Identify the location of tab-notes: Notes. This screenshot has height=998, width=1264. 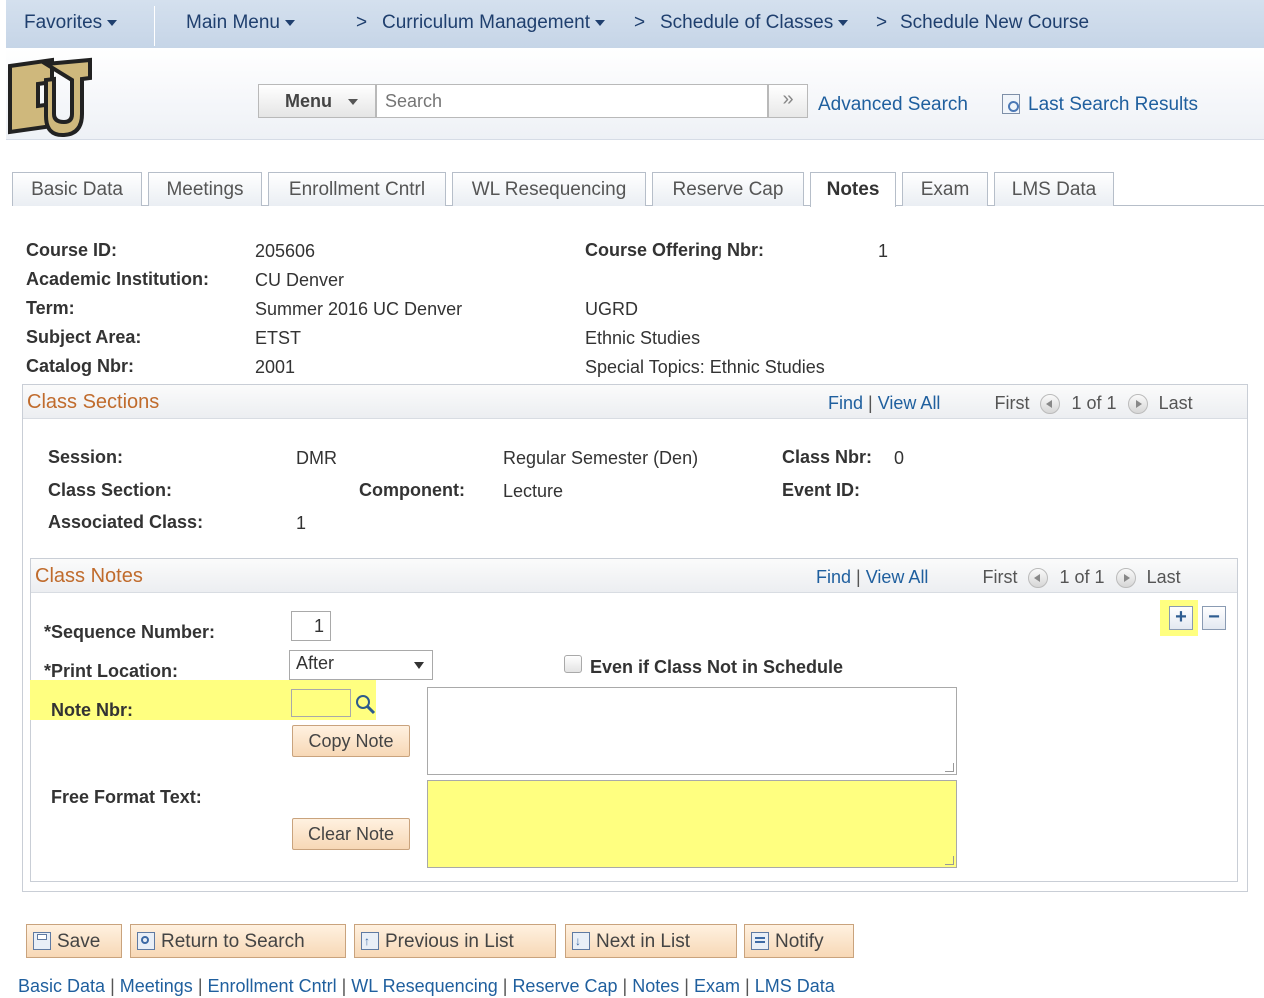
(853, 189).